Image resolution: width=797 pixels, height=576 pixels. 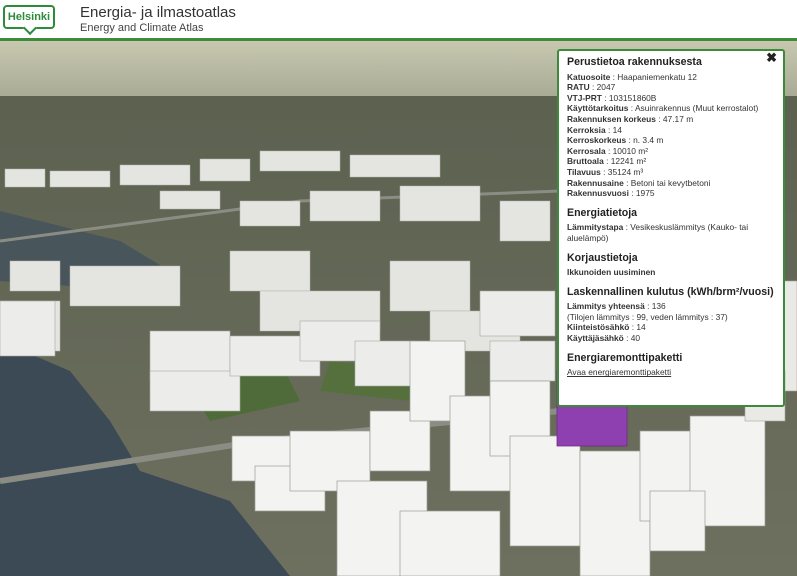 What do you see at coordinates (671, 87) in the screenshot?
I see `basic-info-row: RATU : 2047` at bounding box center [671, 87].